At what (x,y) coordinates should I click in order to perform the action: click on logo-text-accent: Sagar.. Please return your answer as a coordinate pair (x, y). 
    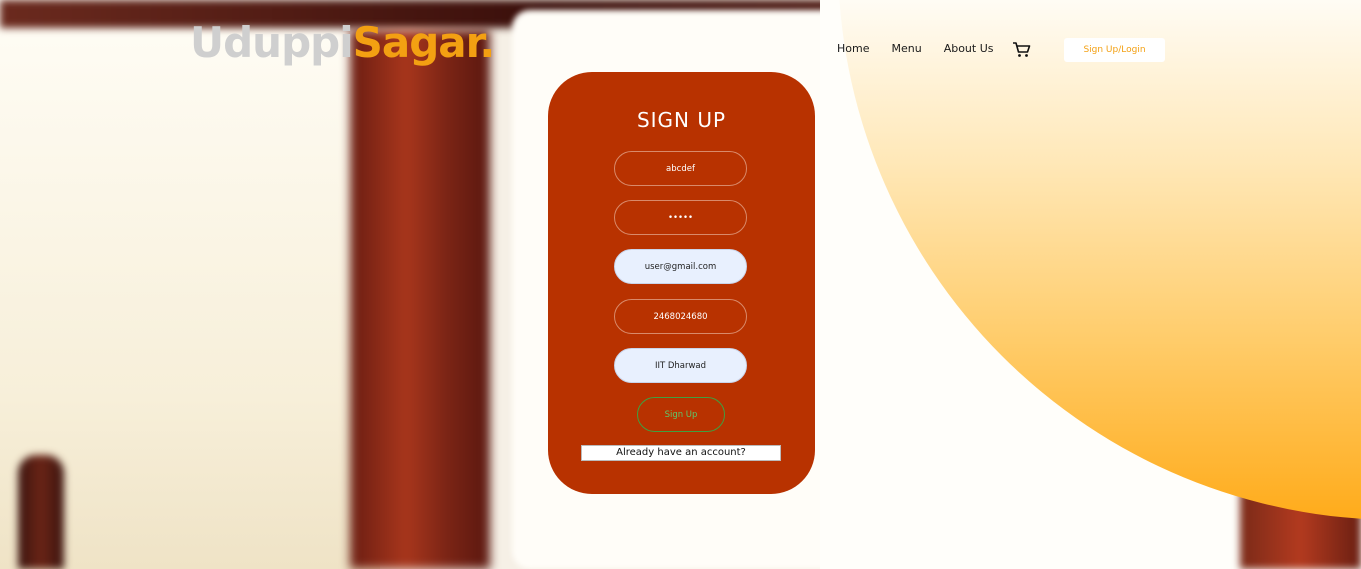
    Looking at the image, I should click on (424, 42).